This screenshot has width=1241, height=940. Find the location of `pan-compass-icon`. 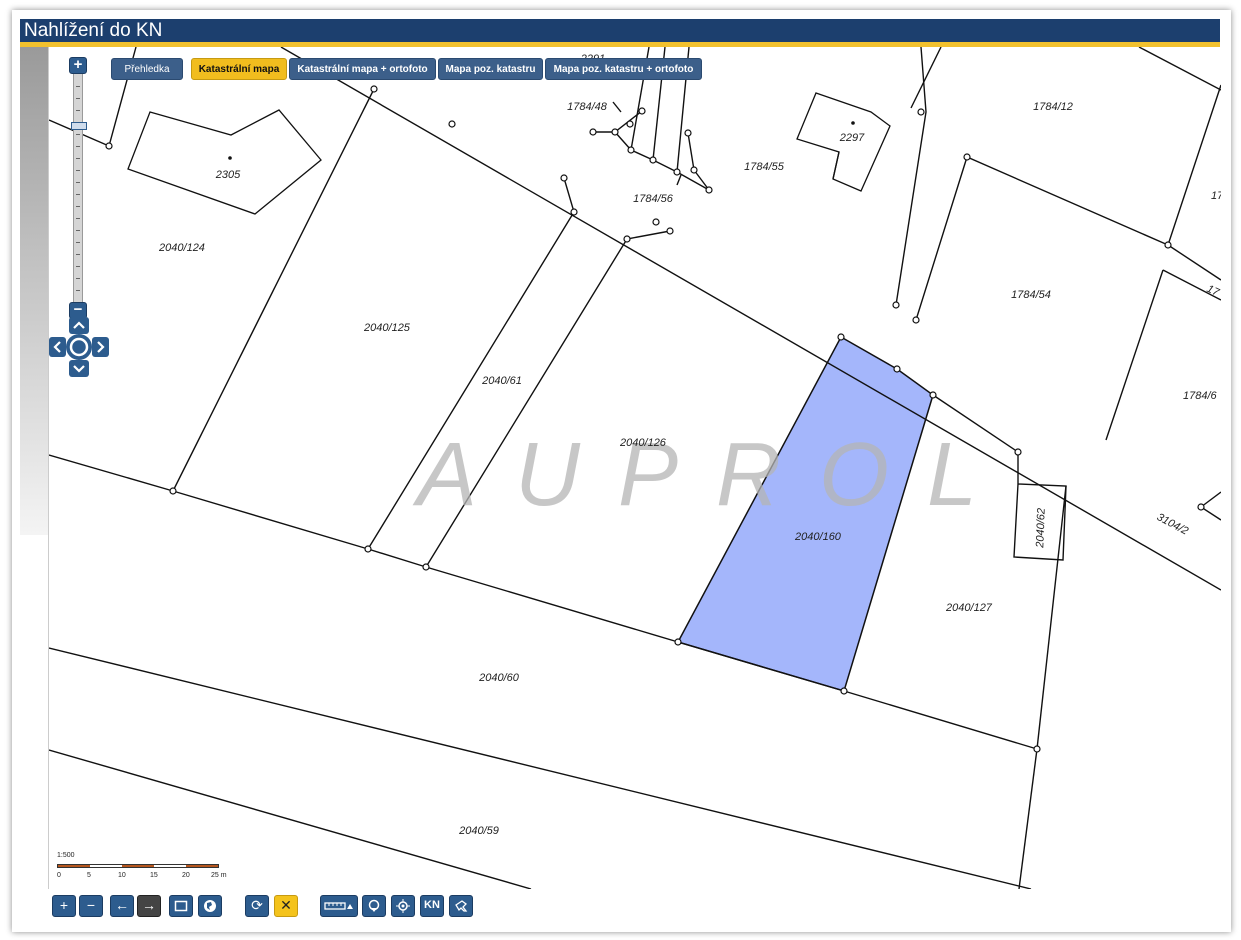

pan-compass-icon is located at coordinates (79, 347).